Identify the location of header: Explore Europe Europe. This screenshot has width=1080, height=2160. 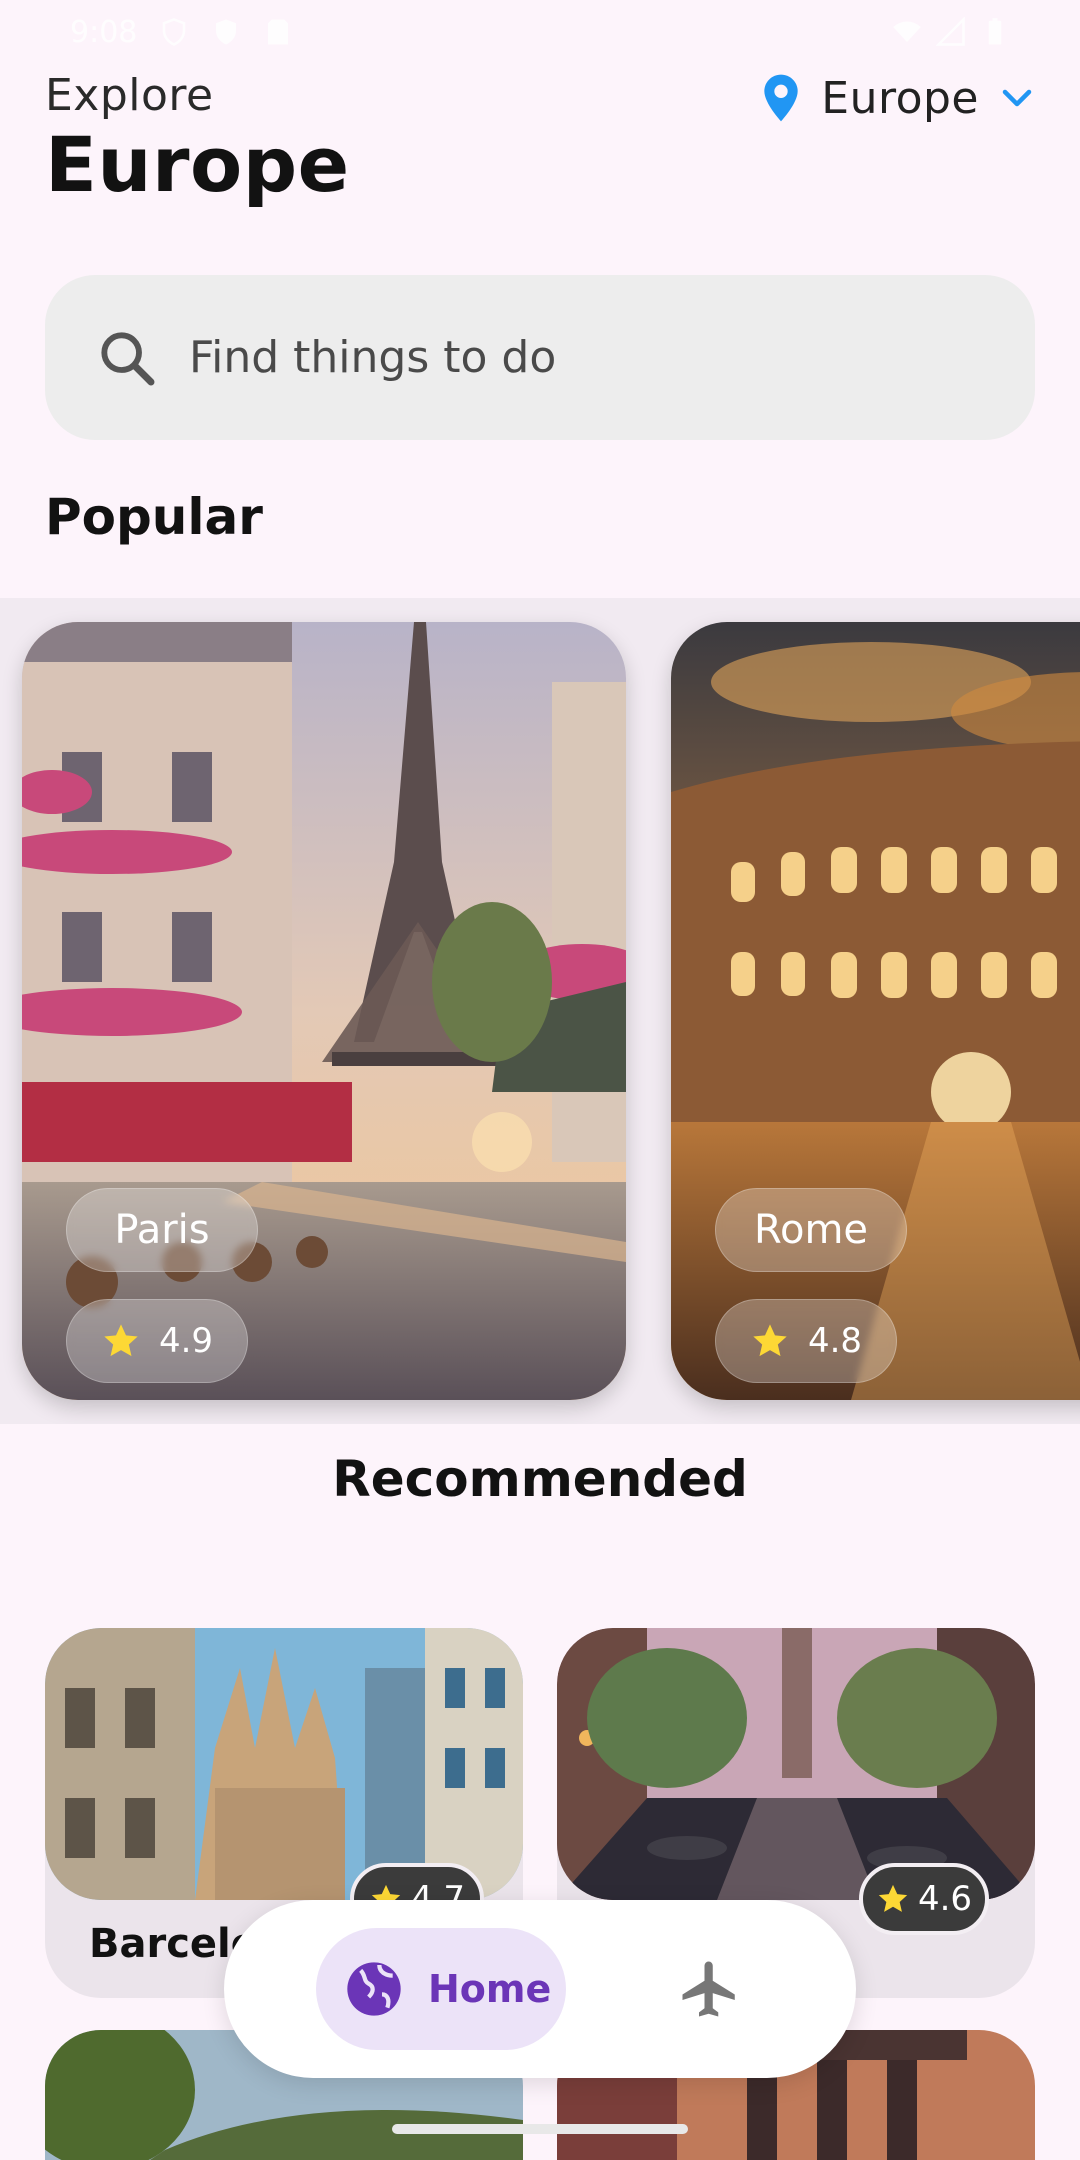
(540, 143).